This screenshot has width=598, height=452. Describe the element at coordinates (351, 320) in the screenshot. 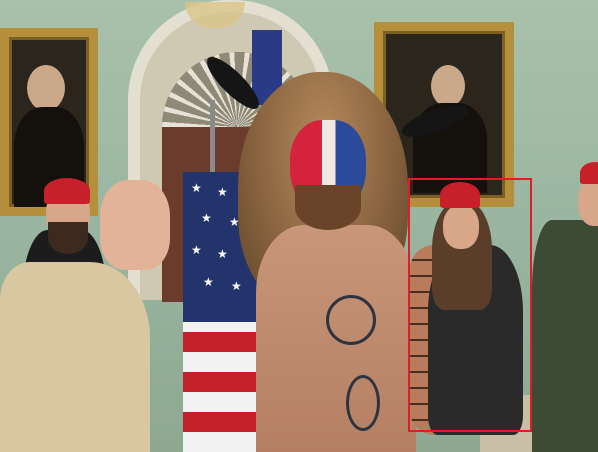

I see `chest-tattoo` at that location.